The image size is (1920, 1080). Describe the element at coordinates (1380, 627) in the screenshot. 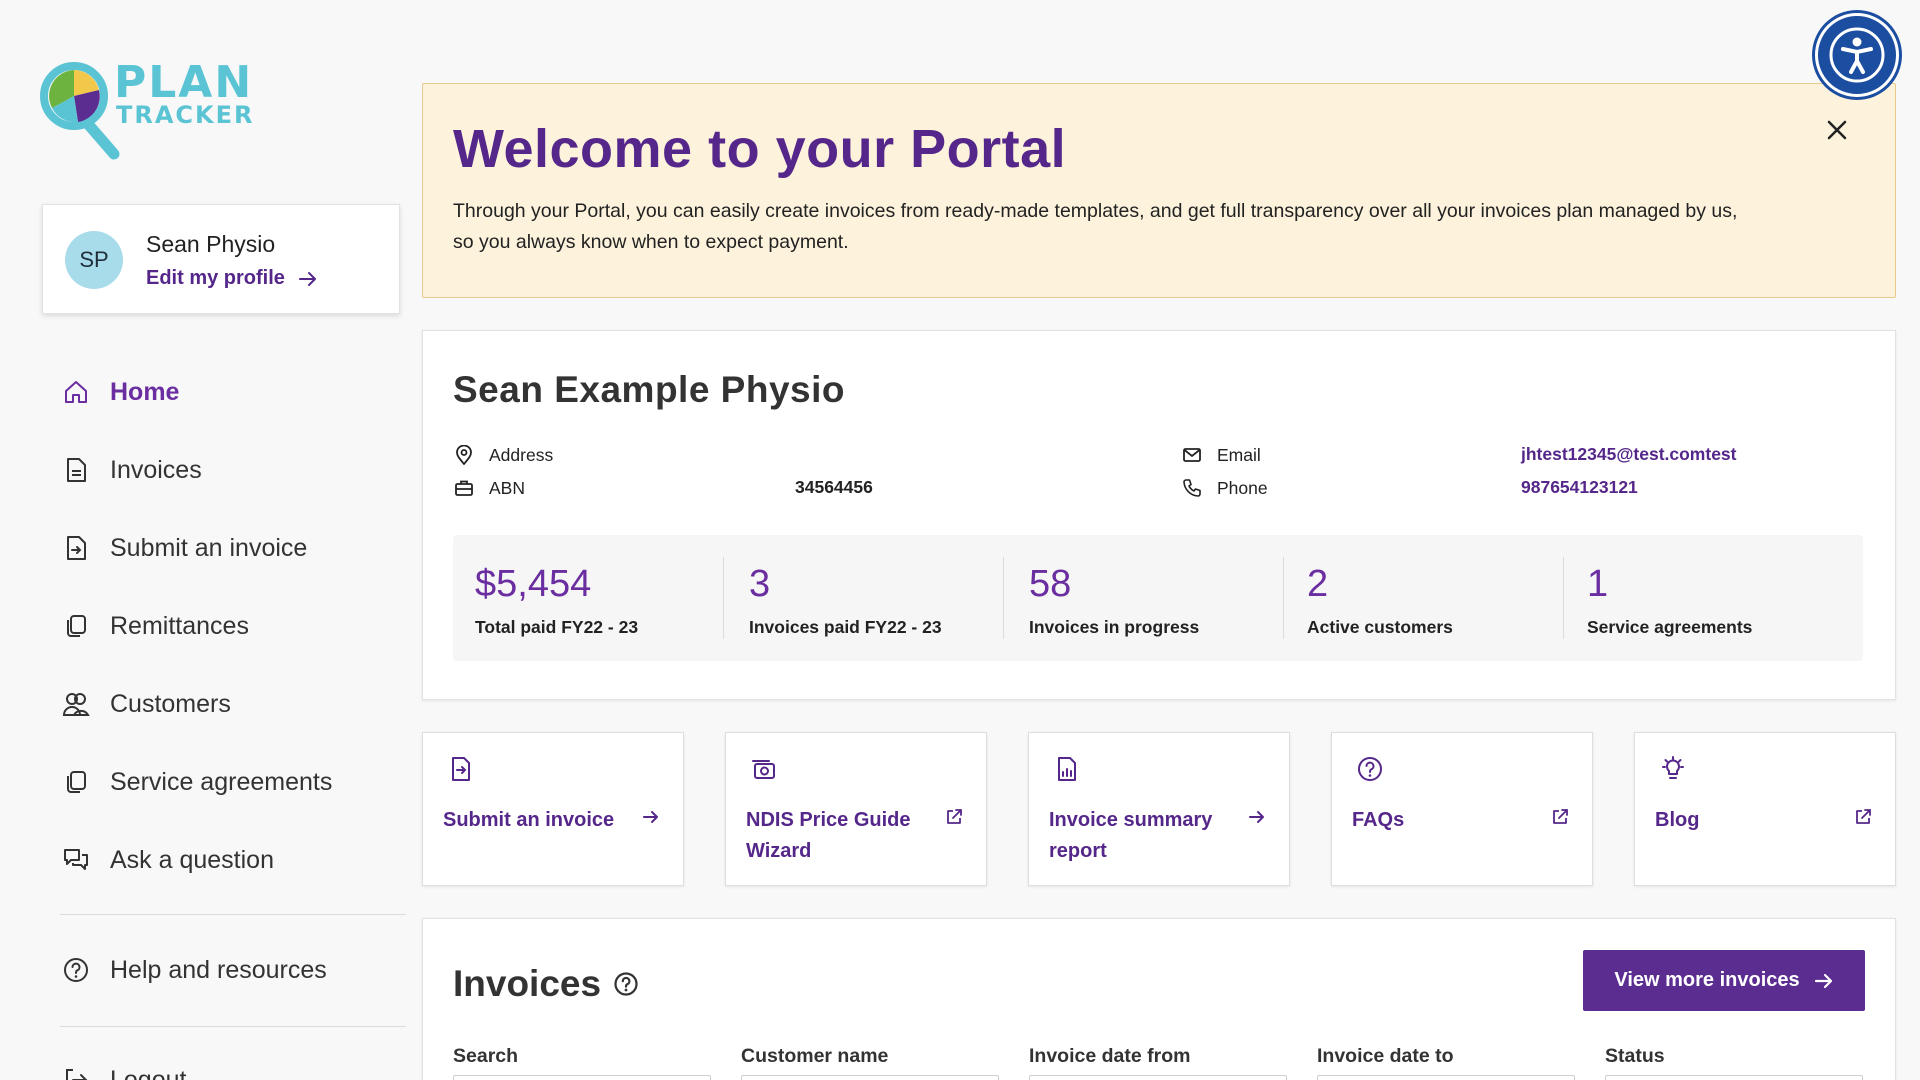

I see `stat-label: Active customers` at that location.